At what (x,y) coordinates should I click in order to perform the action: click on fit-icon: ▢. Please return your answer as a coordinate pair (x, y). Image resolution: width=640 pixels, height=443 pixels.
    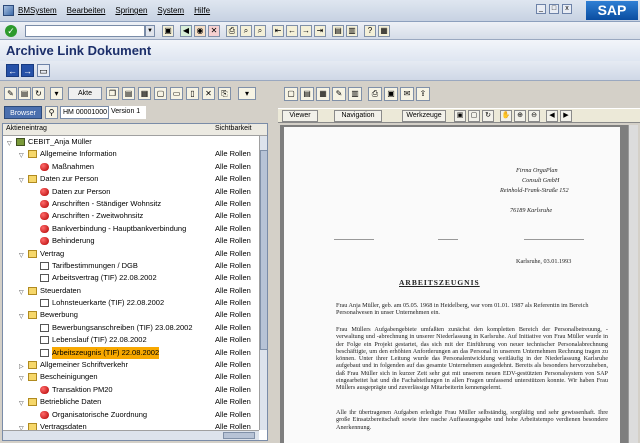
    Looking at the image, I should click on (474, 116).